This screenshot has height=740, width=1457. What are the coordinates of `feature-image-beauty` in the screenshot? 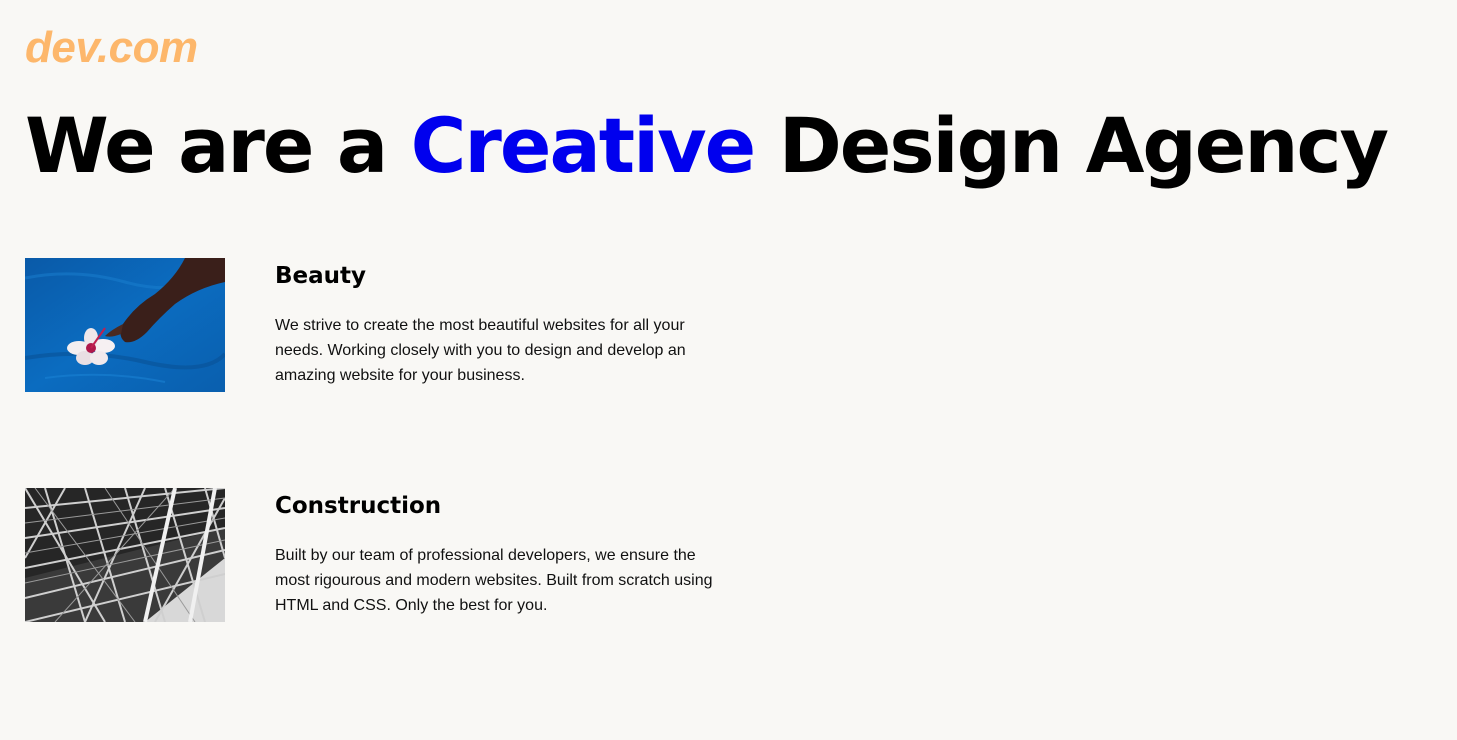 It's located at (125, 325).